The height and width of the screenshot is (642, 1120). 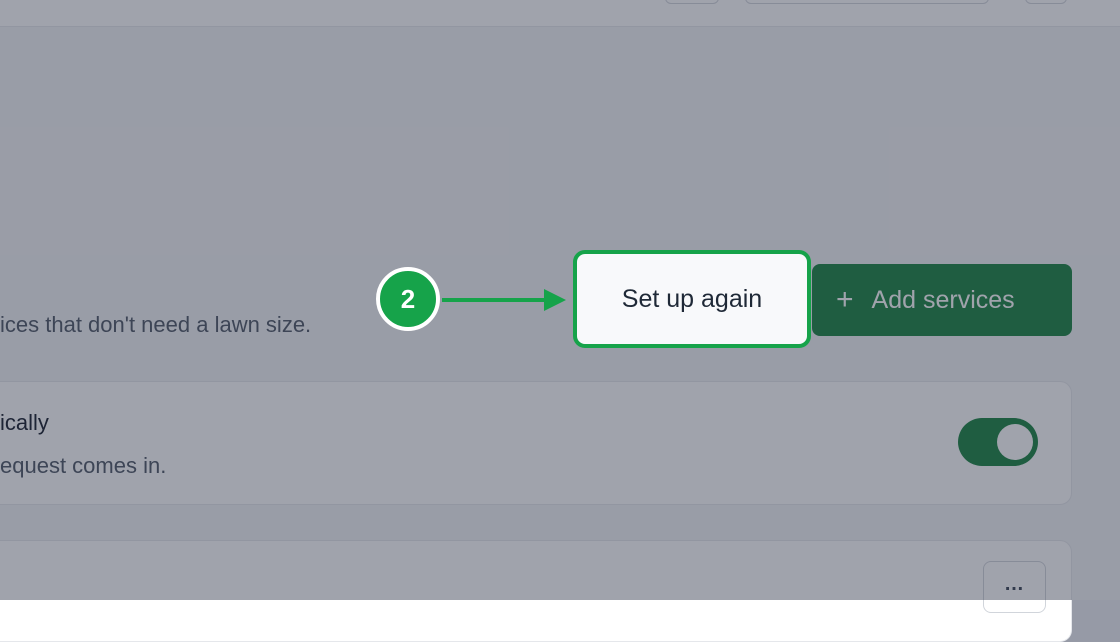 I want to click on arrow-right-icon, so click(x=504, y=300).